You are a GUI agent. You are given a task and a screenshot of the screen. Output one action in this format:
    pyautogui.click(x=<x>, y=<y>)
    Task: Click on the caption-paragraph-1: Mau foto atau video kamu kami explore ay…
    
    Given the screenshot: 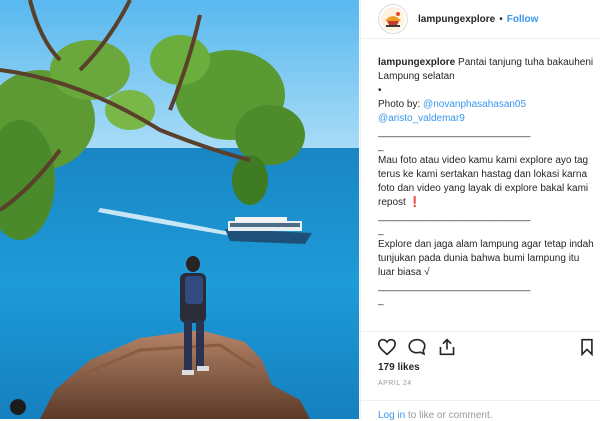 What is the action you would take?
    pyautogui.click(x=483, y=181)
    